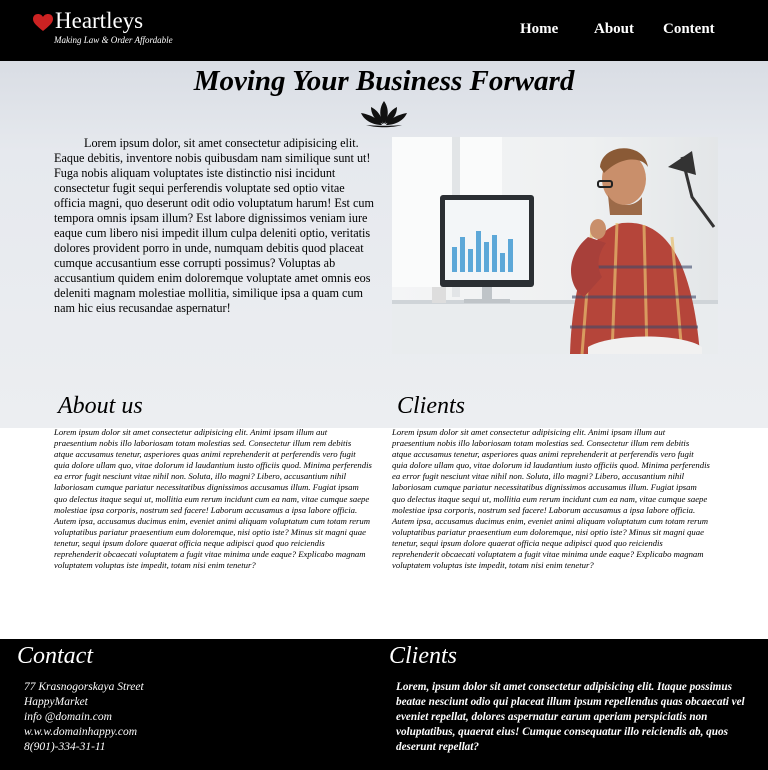 The image size is (768, 770). What do you see at coordinates (56, 702) in the screenshot?
I see `address-company: HappyMarket` at bounding box center [56, 702].